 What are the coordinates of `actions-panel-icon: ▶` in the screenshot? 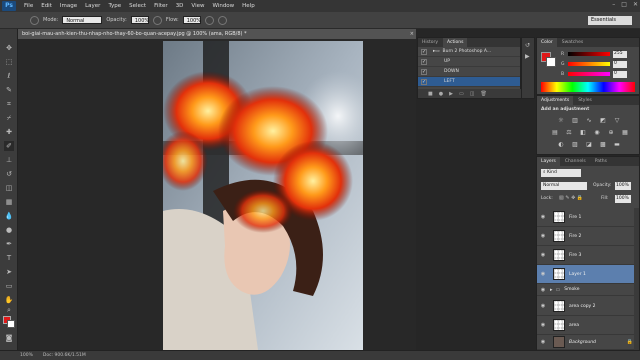 It's located at (528, 56).